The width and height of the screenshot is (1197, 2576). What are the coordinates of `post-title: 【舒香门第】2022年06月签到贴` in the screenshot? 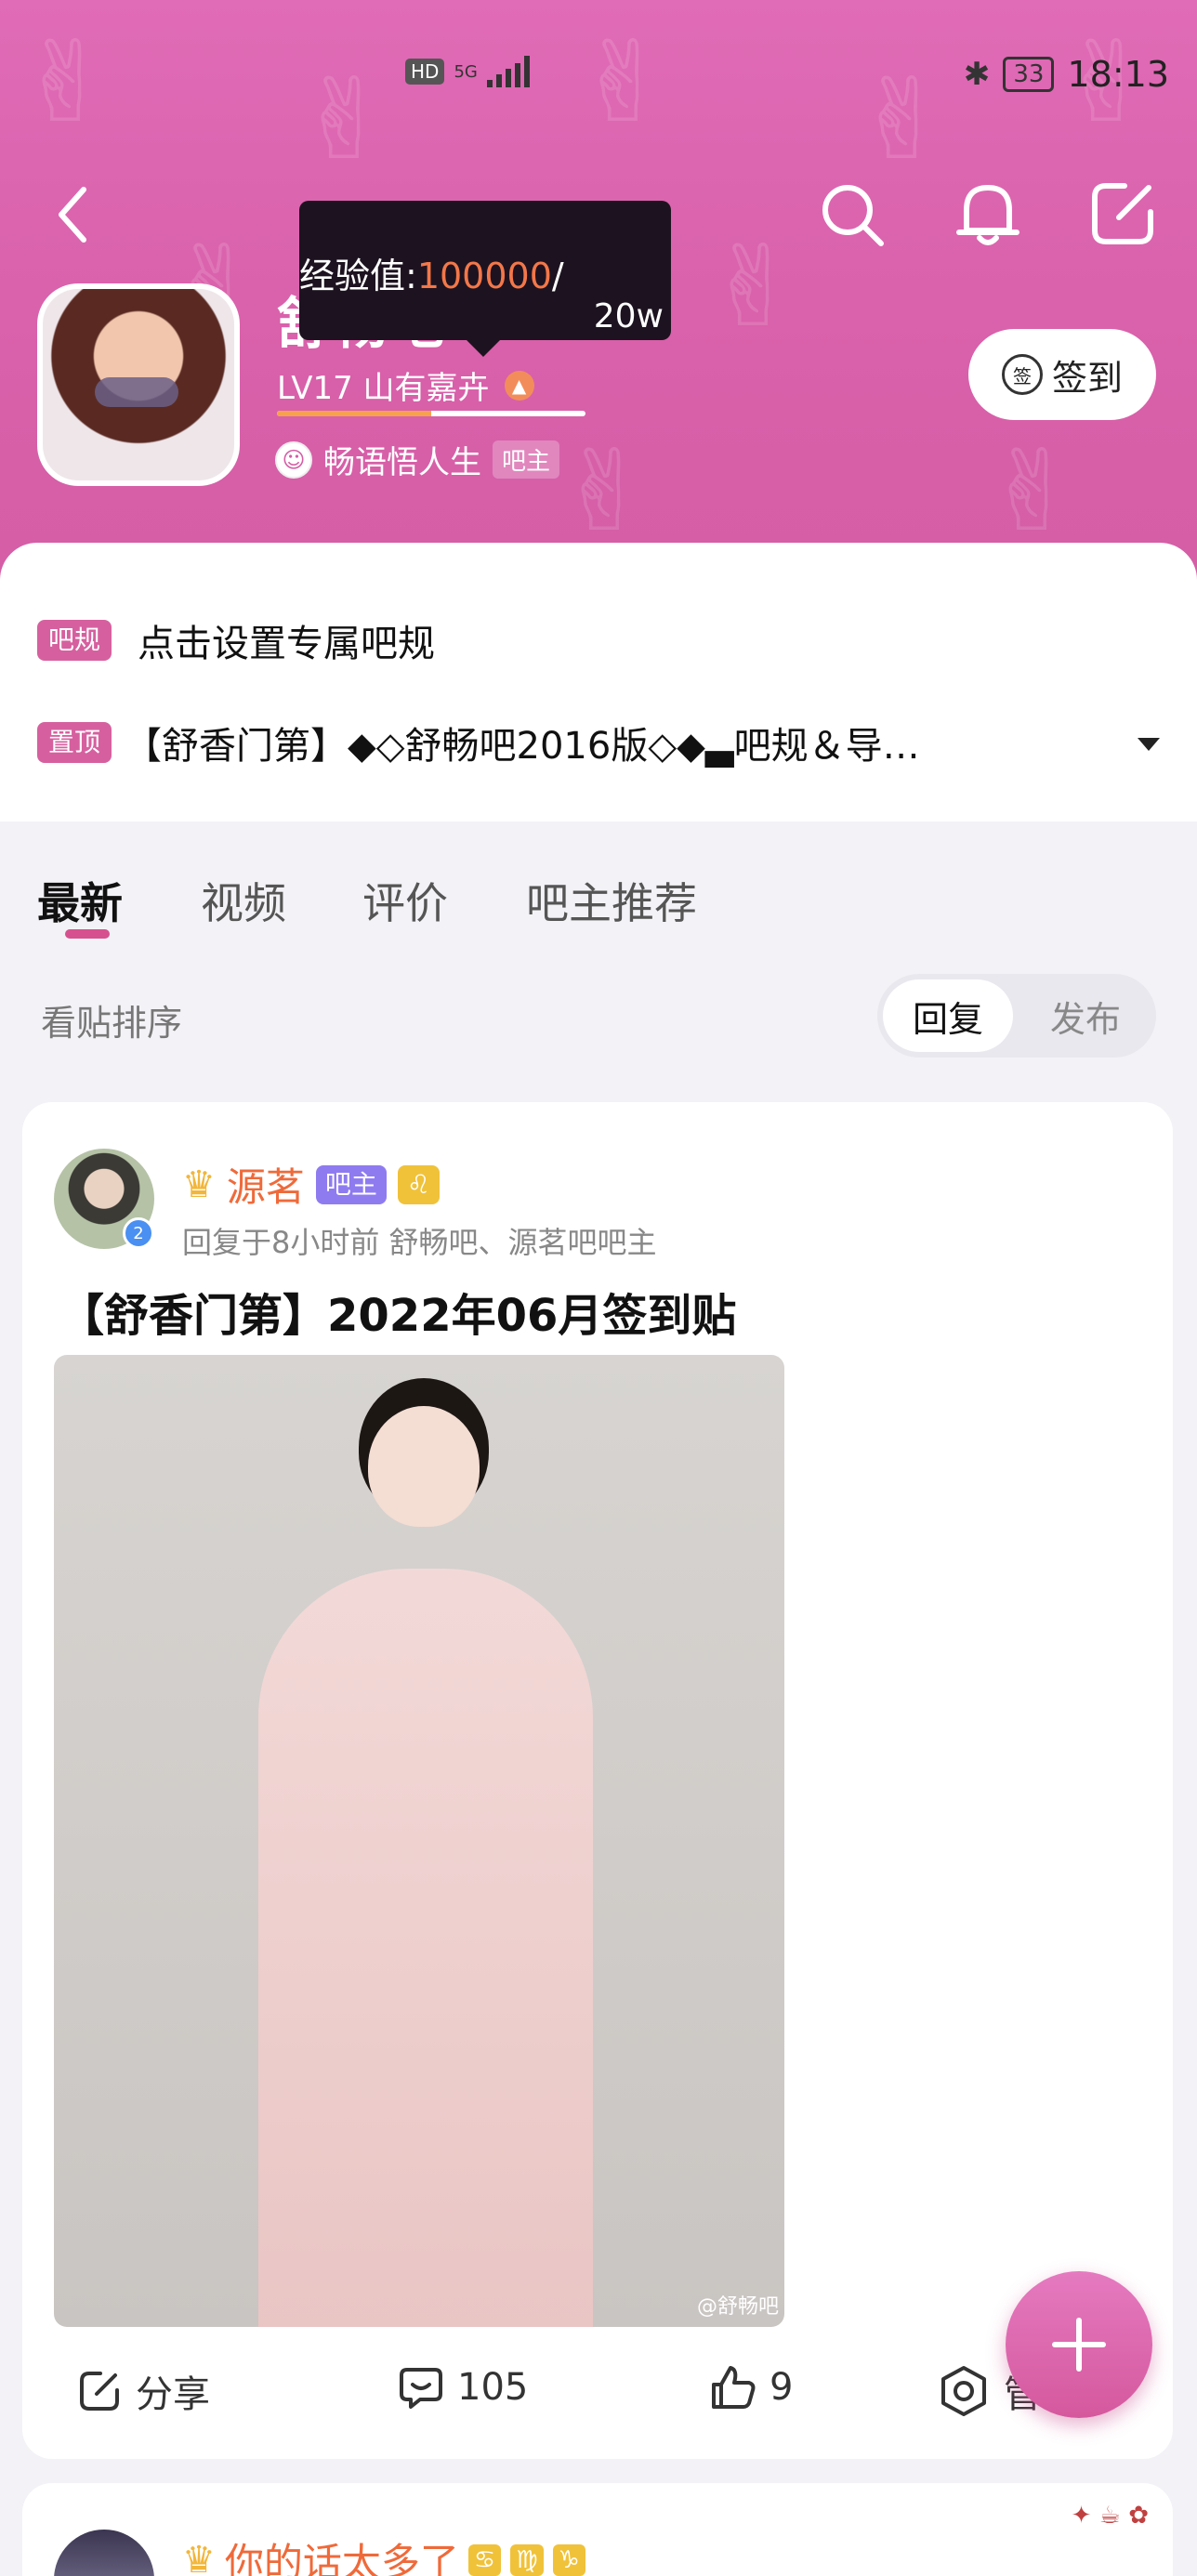 It's located at (397, 1311).